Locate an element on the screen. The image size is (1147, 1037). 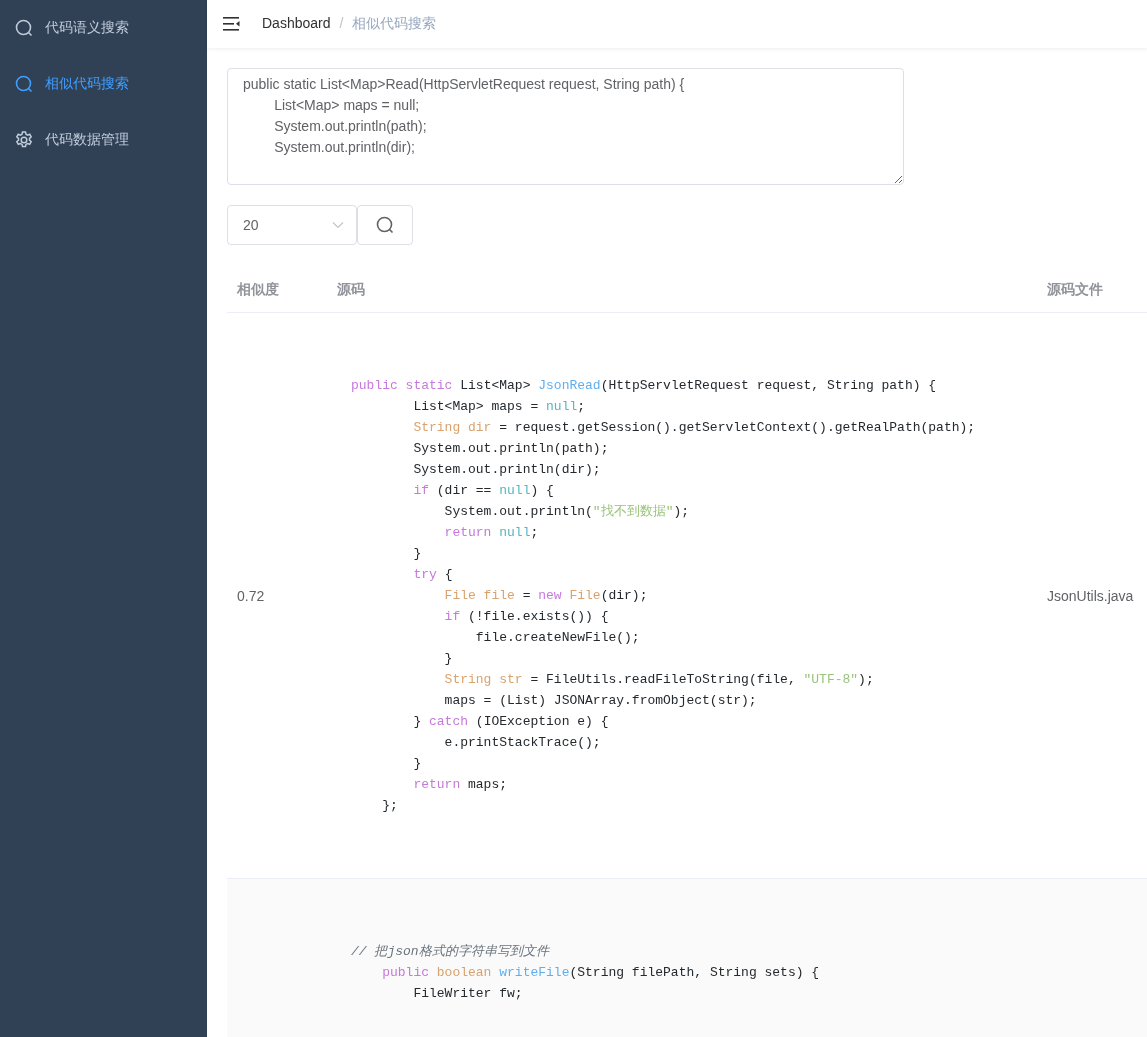
code-line: System.out.println("找不到数据"); is located at coordinates (567, 512).